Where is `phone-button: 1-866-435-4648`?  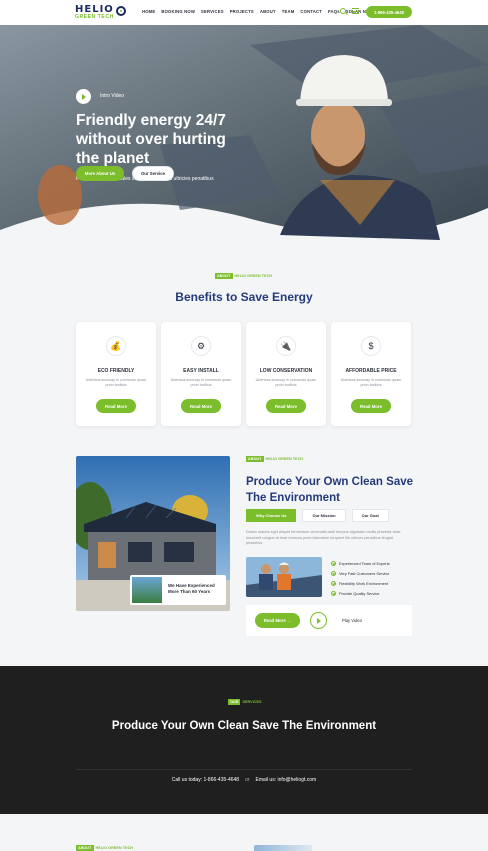 phone-button: 1-866-435-4648 is located at coordinates (389, 12).